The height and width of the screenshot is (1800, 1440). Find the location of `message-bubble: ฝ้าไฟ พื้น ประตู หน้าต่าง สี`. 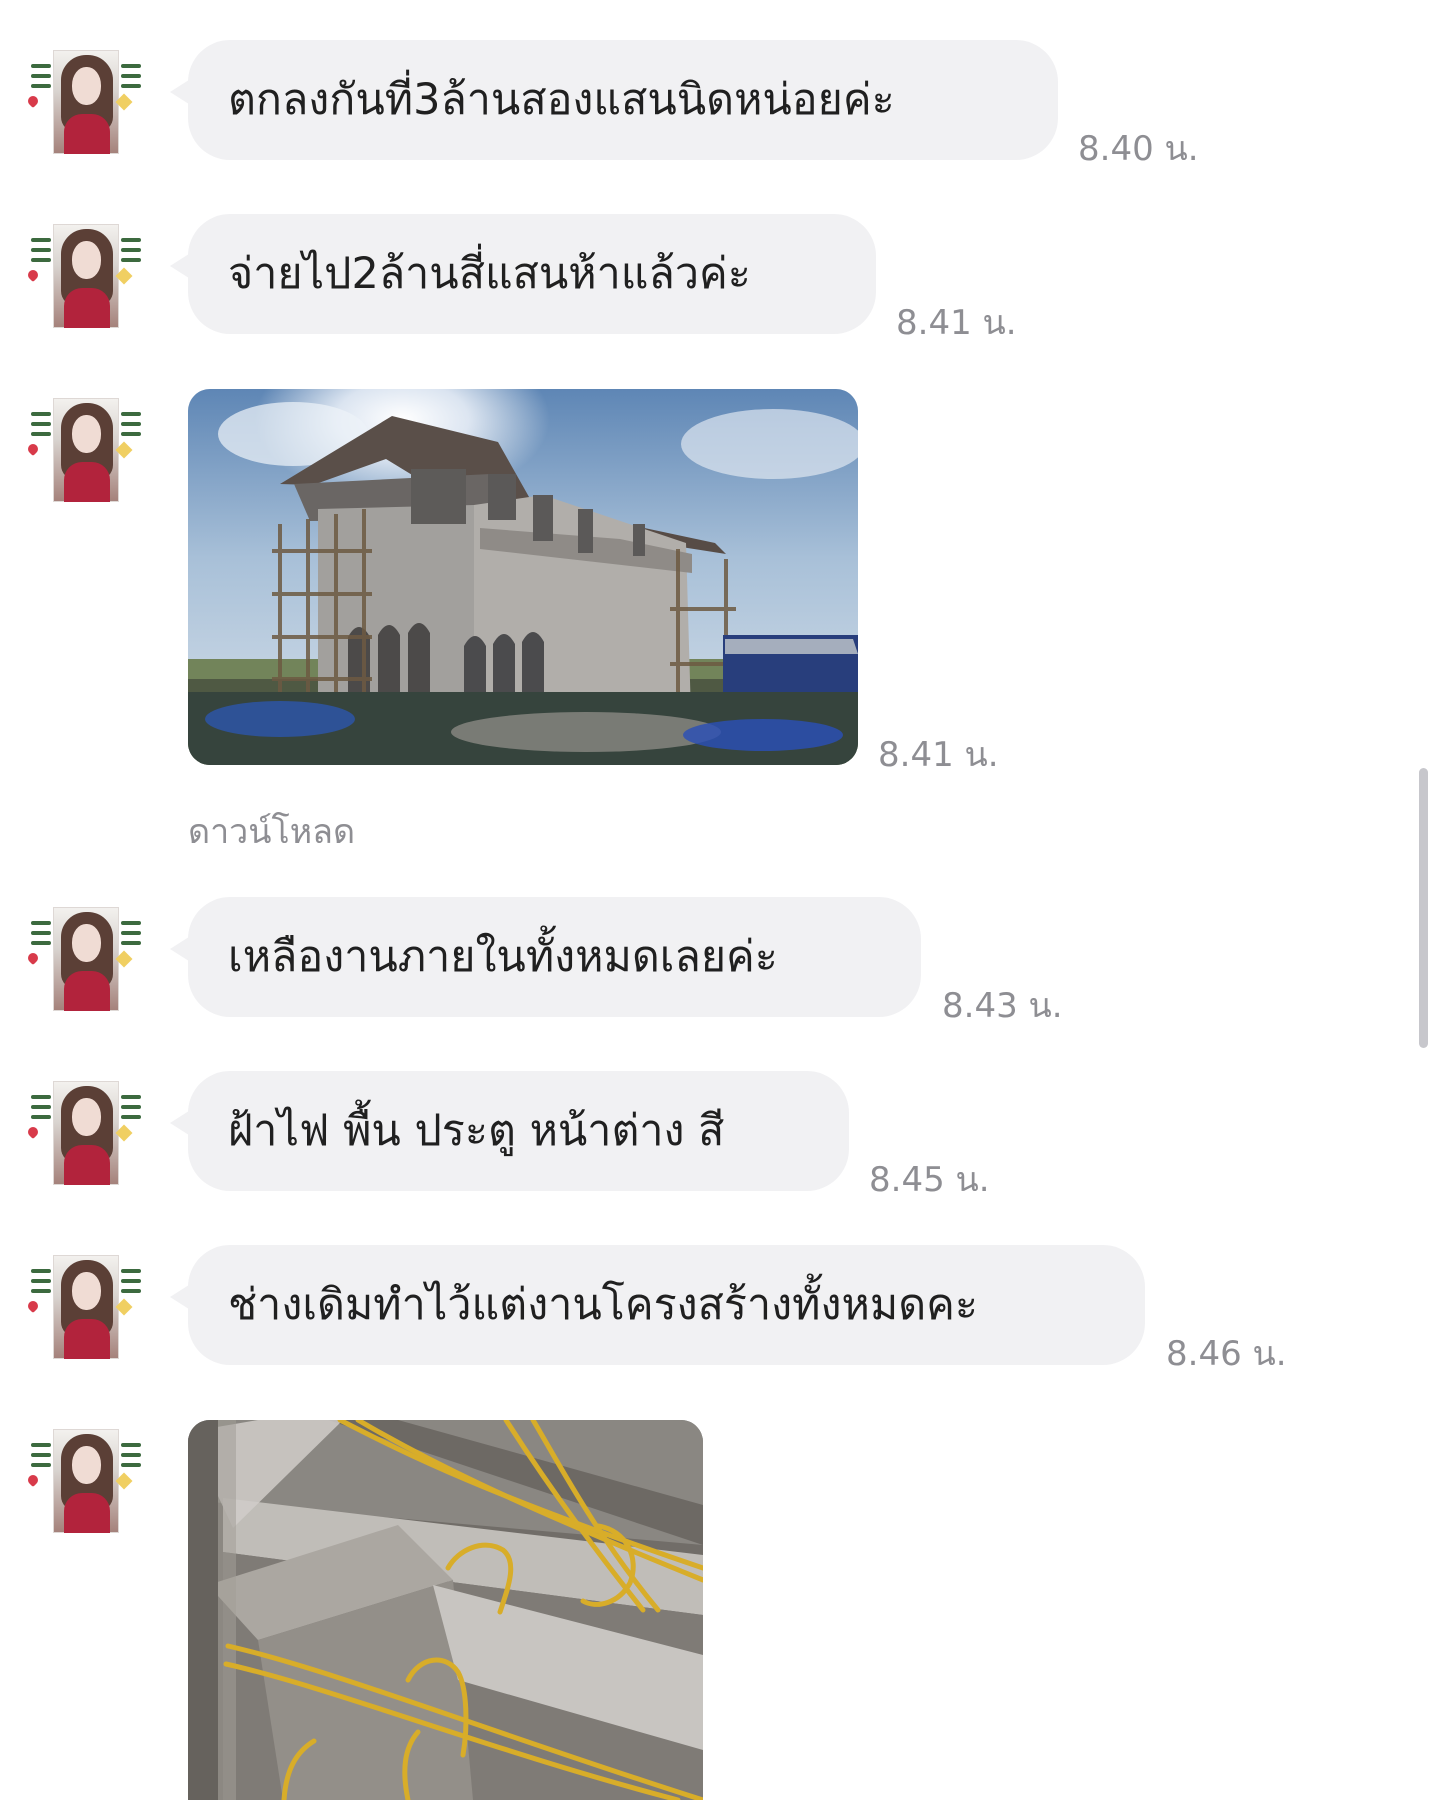

message-bubble: ฝ้าไฟ พื้น ประตู หน้าต่าง สี is located at coordinates (509, 1131).